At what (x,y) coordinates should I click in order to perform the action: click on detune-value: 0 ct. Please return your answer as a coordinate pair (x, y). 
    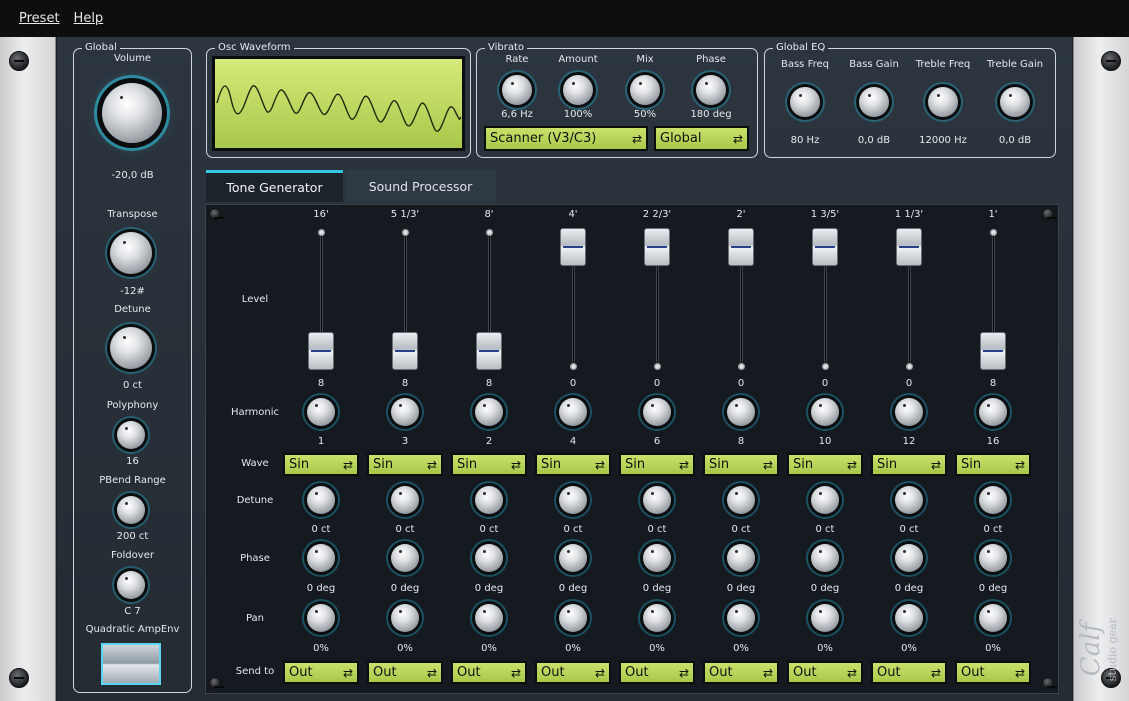
    Looking at the image, I should click on (657, 529).